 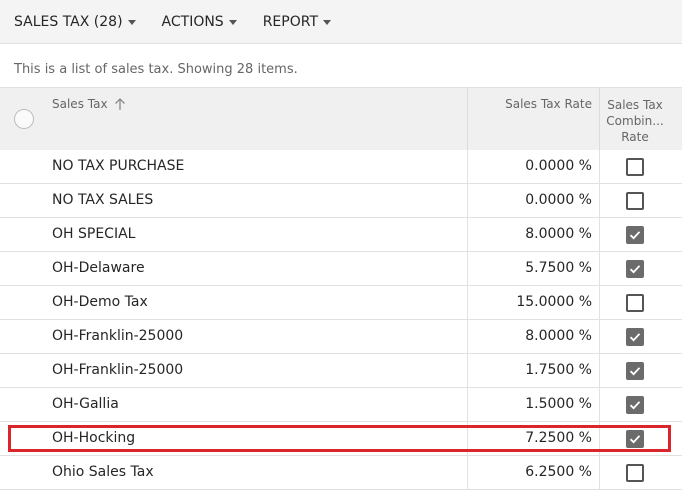 What do you see at coordinates (24, 119) in the screenshot?
I see `select-all-radio` at bounding box center [24, 119].